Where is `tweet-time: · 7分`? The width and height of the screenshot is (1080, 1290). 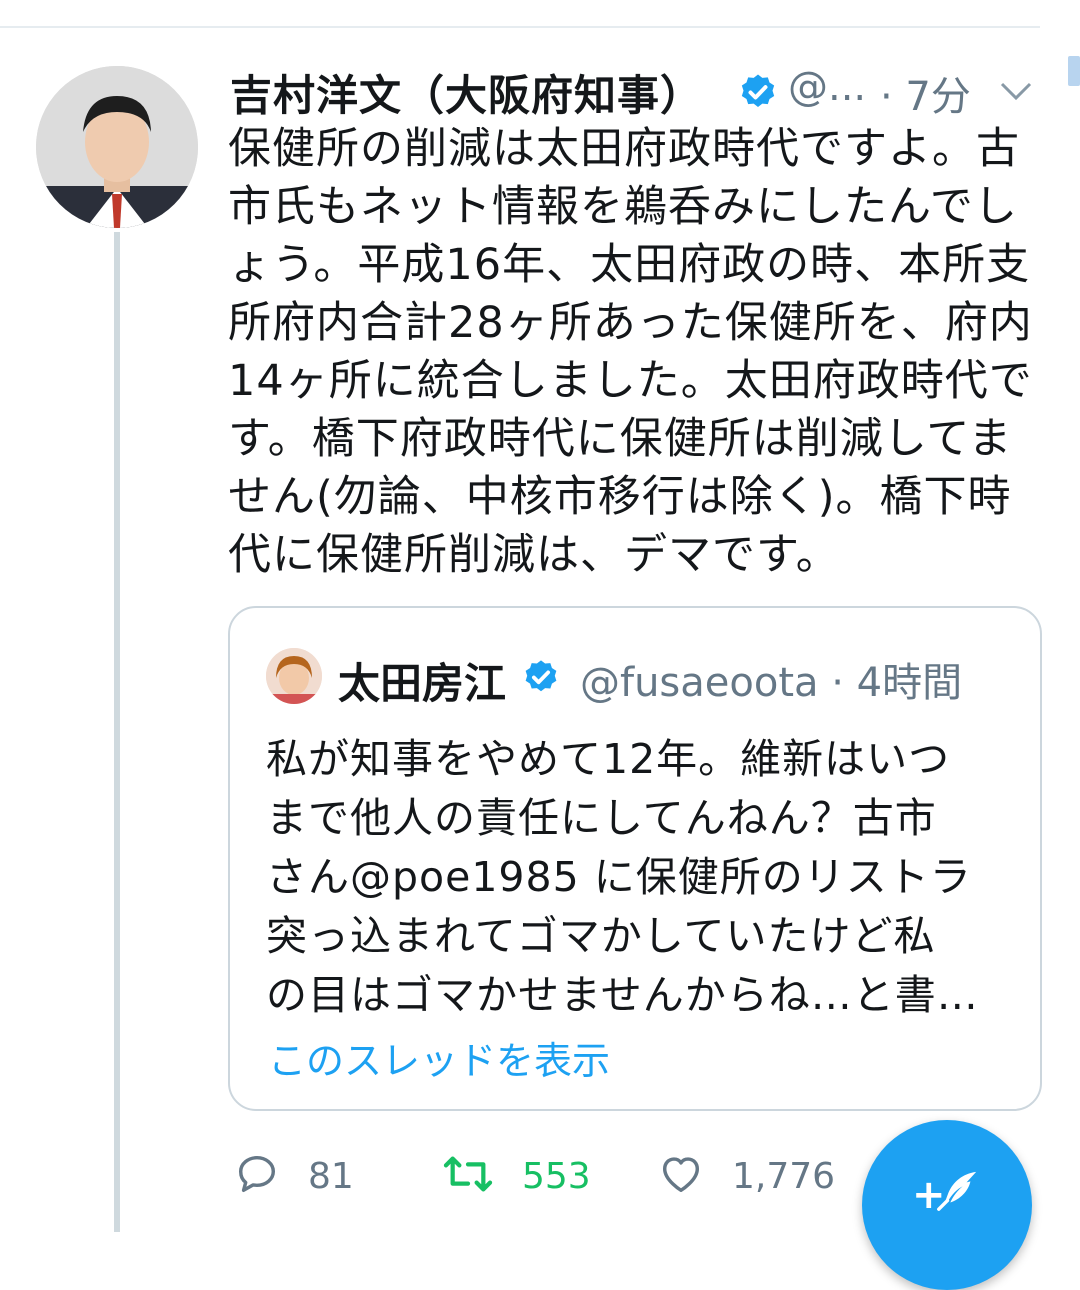
tweet-time: · 7分 is located at coordinates (925, 93).